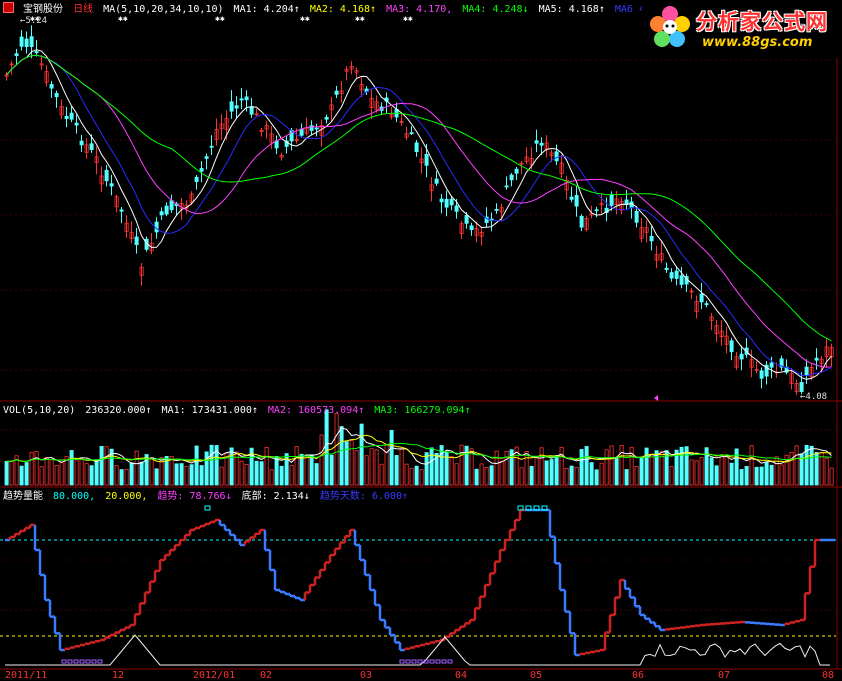 Image resolution: width=842 pixels, height=681 pixels. What do you see at coordinates (742, 29) in the screenshot?
I see `site-logo: 分析家公式网 www.88gs.com` at bounding box center [742, 29].